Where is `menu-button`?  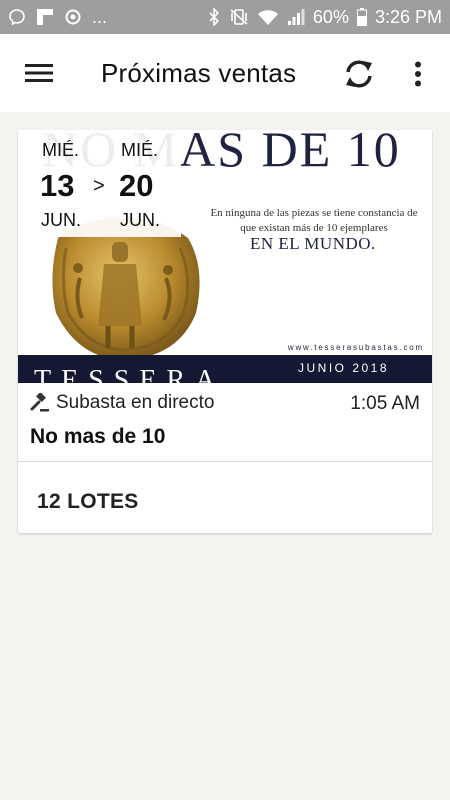 menu-button is located at coordinates (39, 73).